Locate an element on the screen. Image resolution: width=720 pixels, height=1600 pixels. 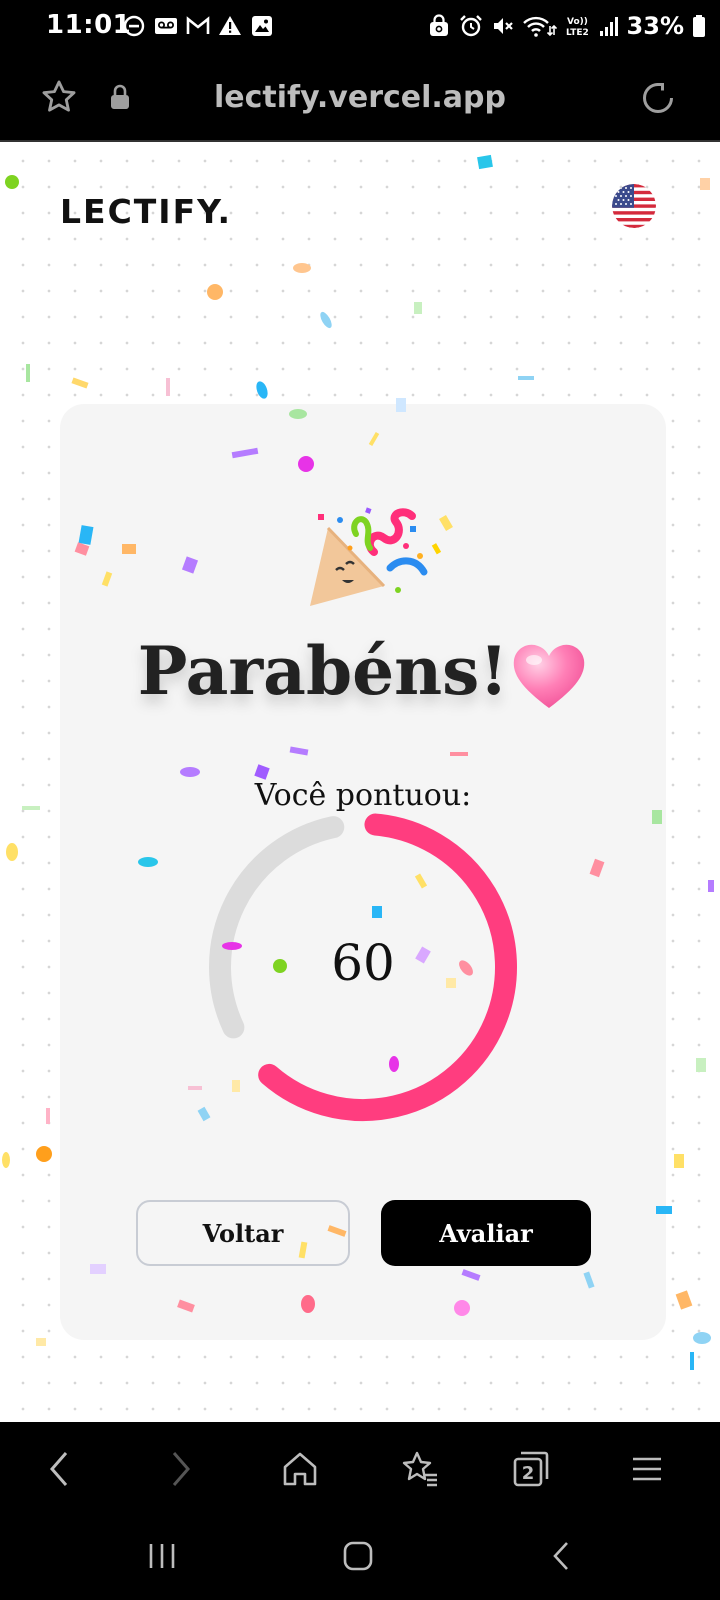
system-back-button is located at coordinates (562, 1556).